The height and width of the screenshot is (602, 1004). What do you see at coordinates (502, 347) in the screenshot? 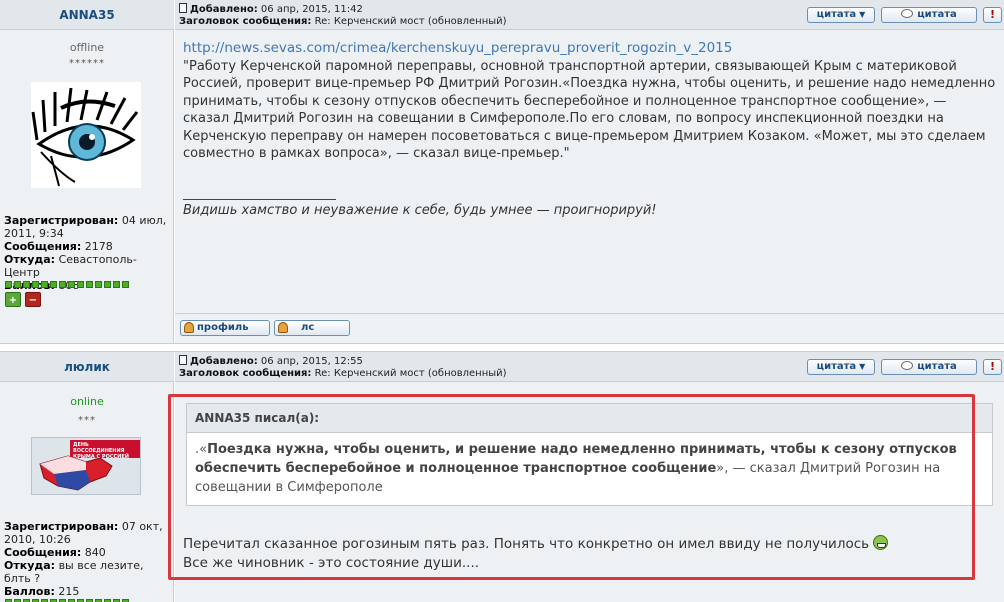
I see `post-separator` at bounding box center [502, 347].